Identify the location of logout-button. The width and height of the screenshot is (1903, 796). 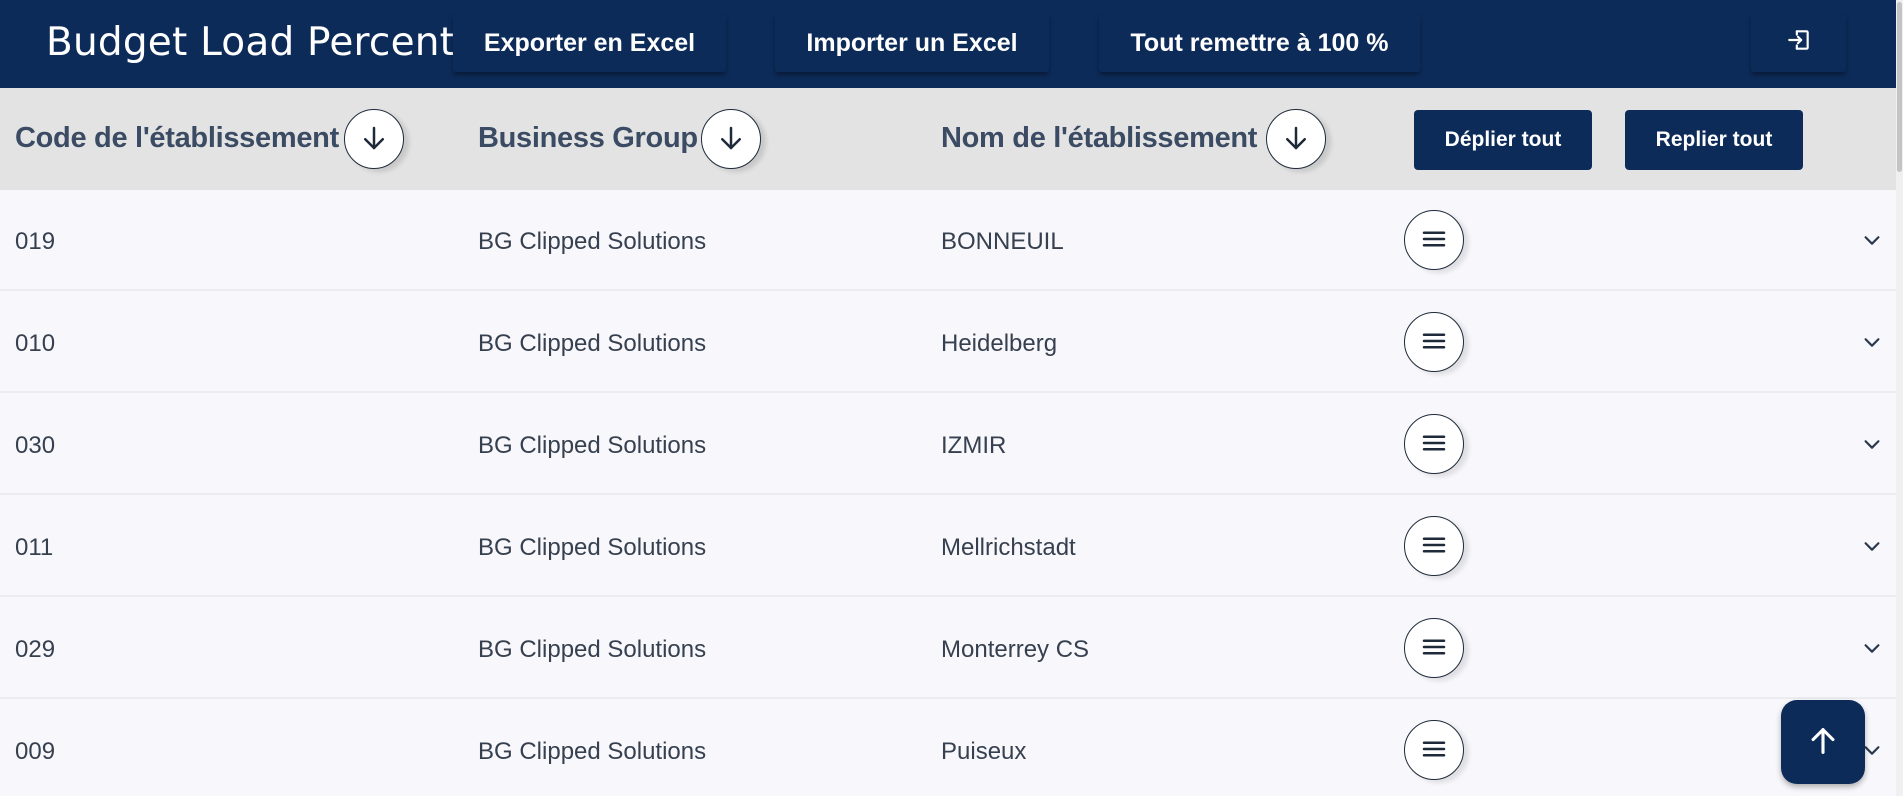
(1798, 43).